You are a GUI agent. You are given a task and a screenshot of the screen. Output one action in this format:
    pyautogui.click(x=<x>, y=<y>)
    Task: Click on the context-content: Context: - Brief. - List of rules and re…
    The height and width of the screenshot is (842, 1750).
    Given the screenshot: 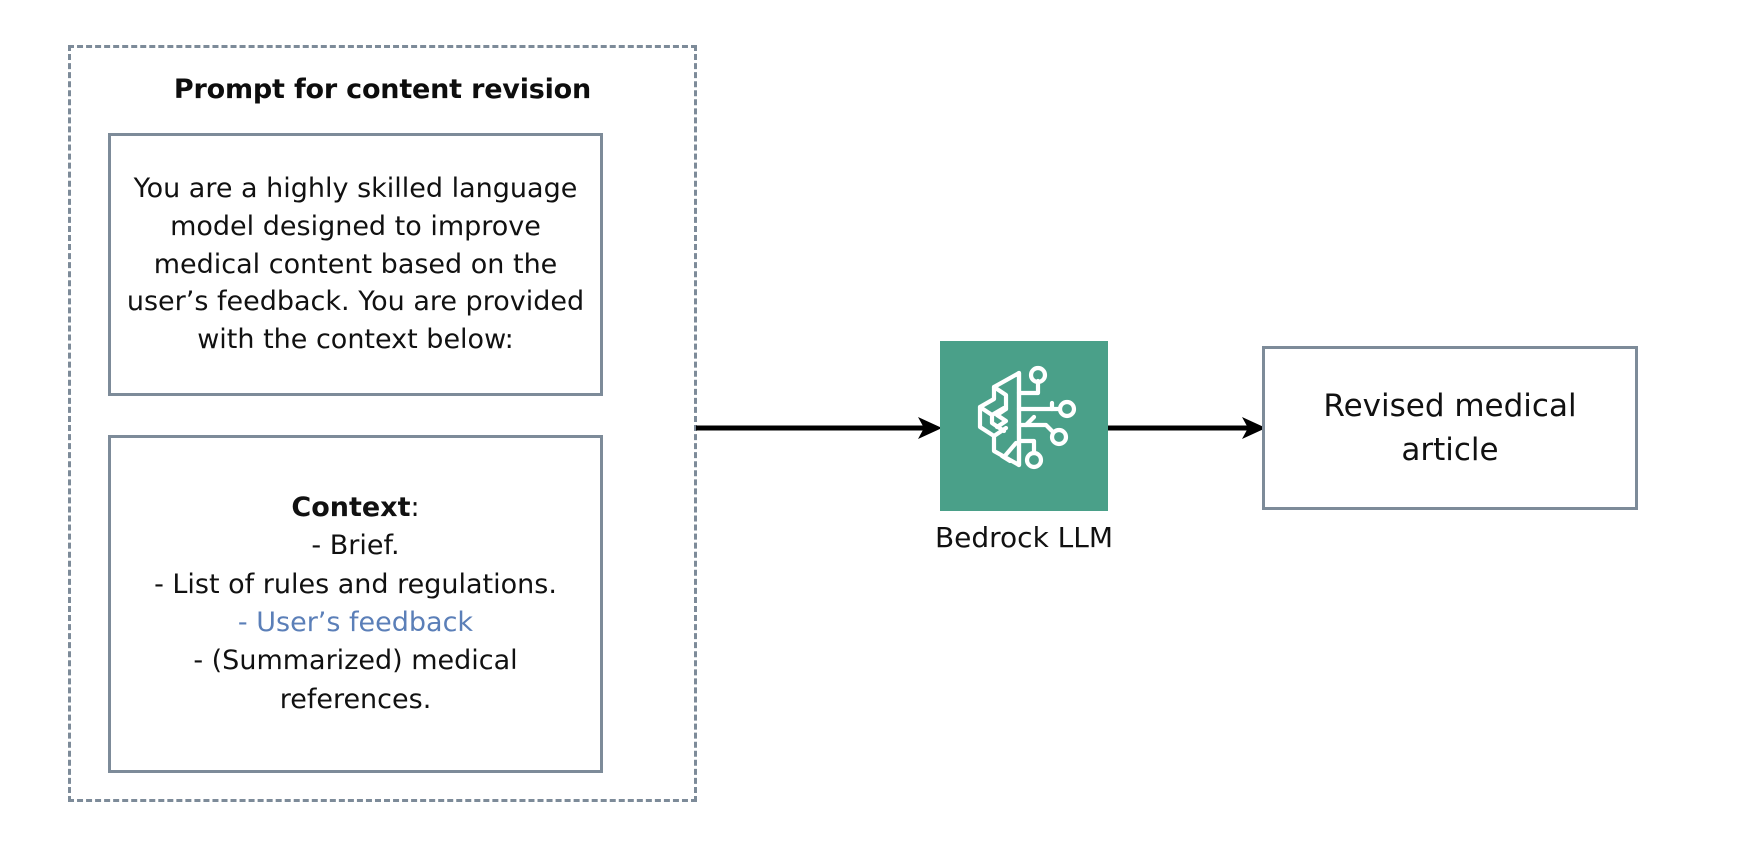 What is the action you would take?
    pyautogui.click(x=355, y=604)
    